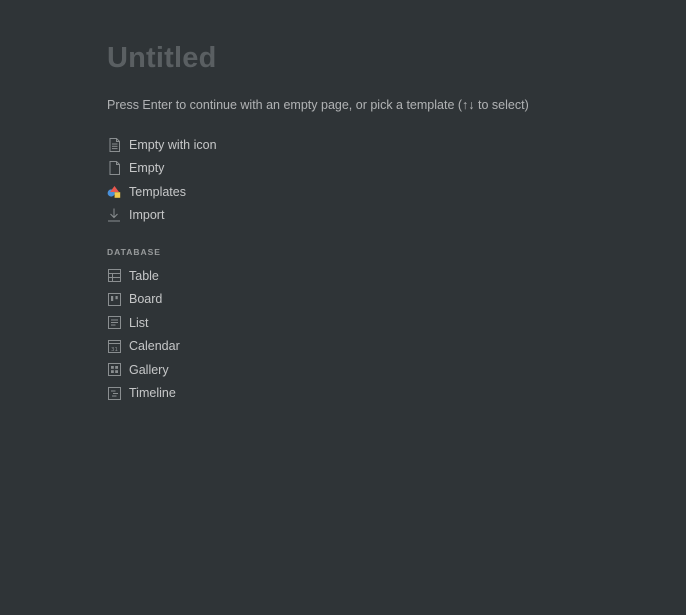 The height and width of the screenshot is (615, 686). I want to click on option-import: Import, so click(257, 216).